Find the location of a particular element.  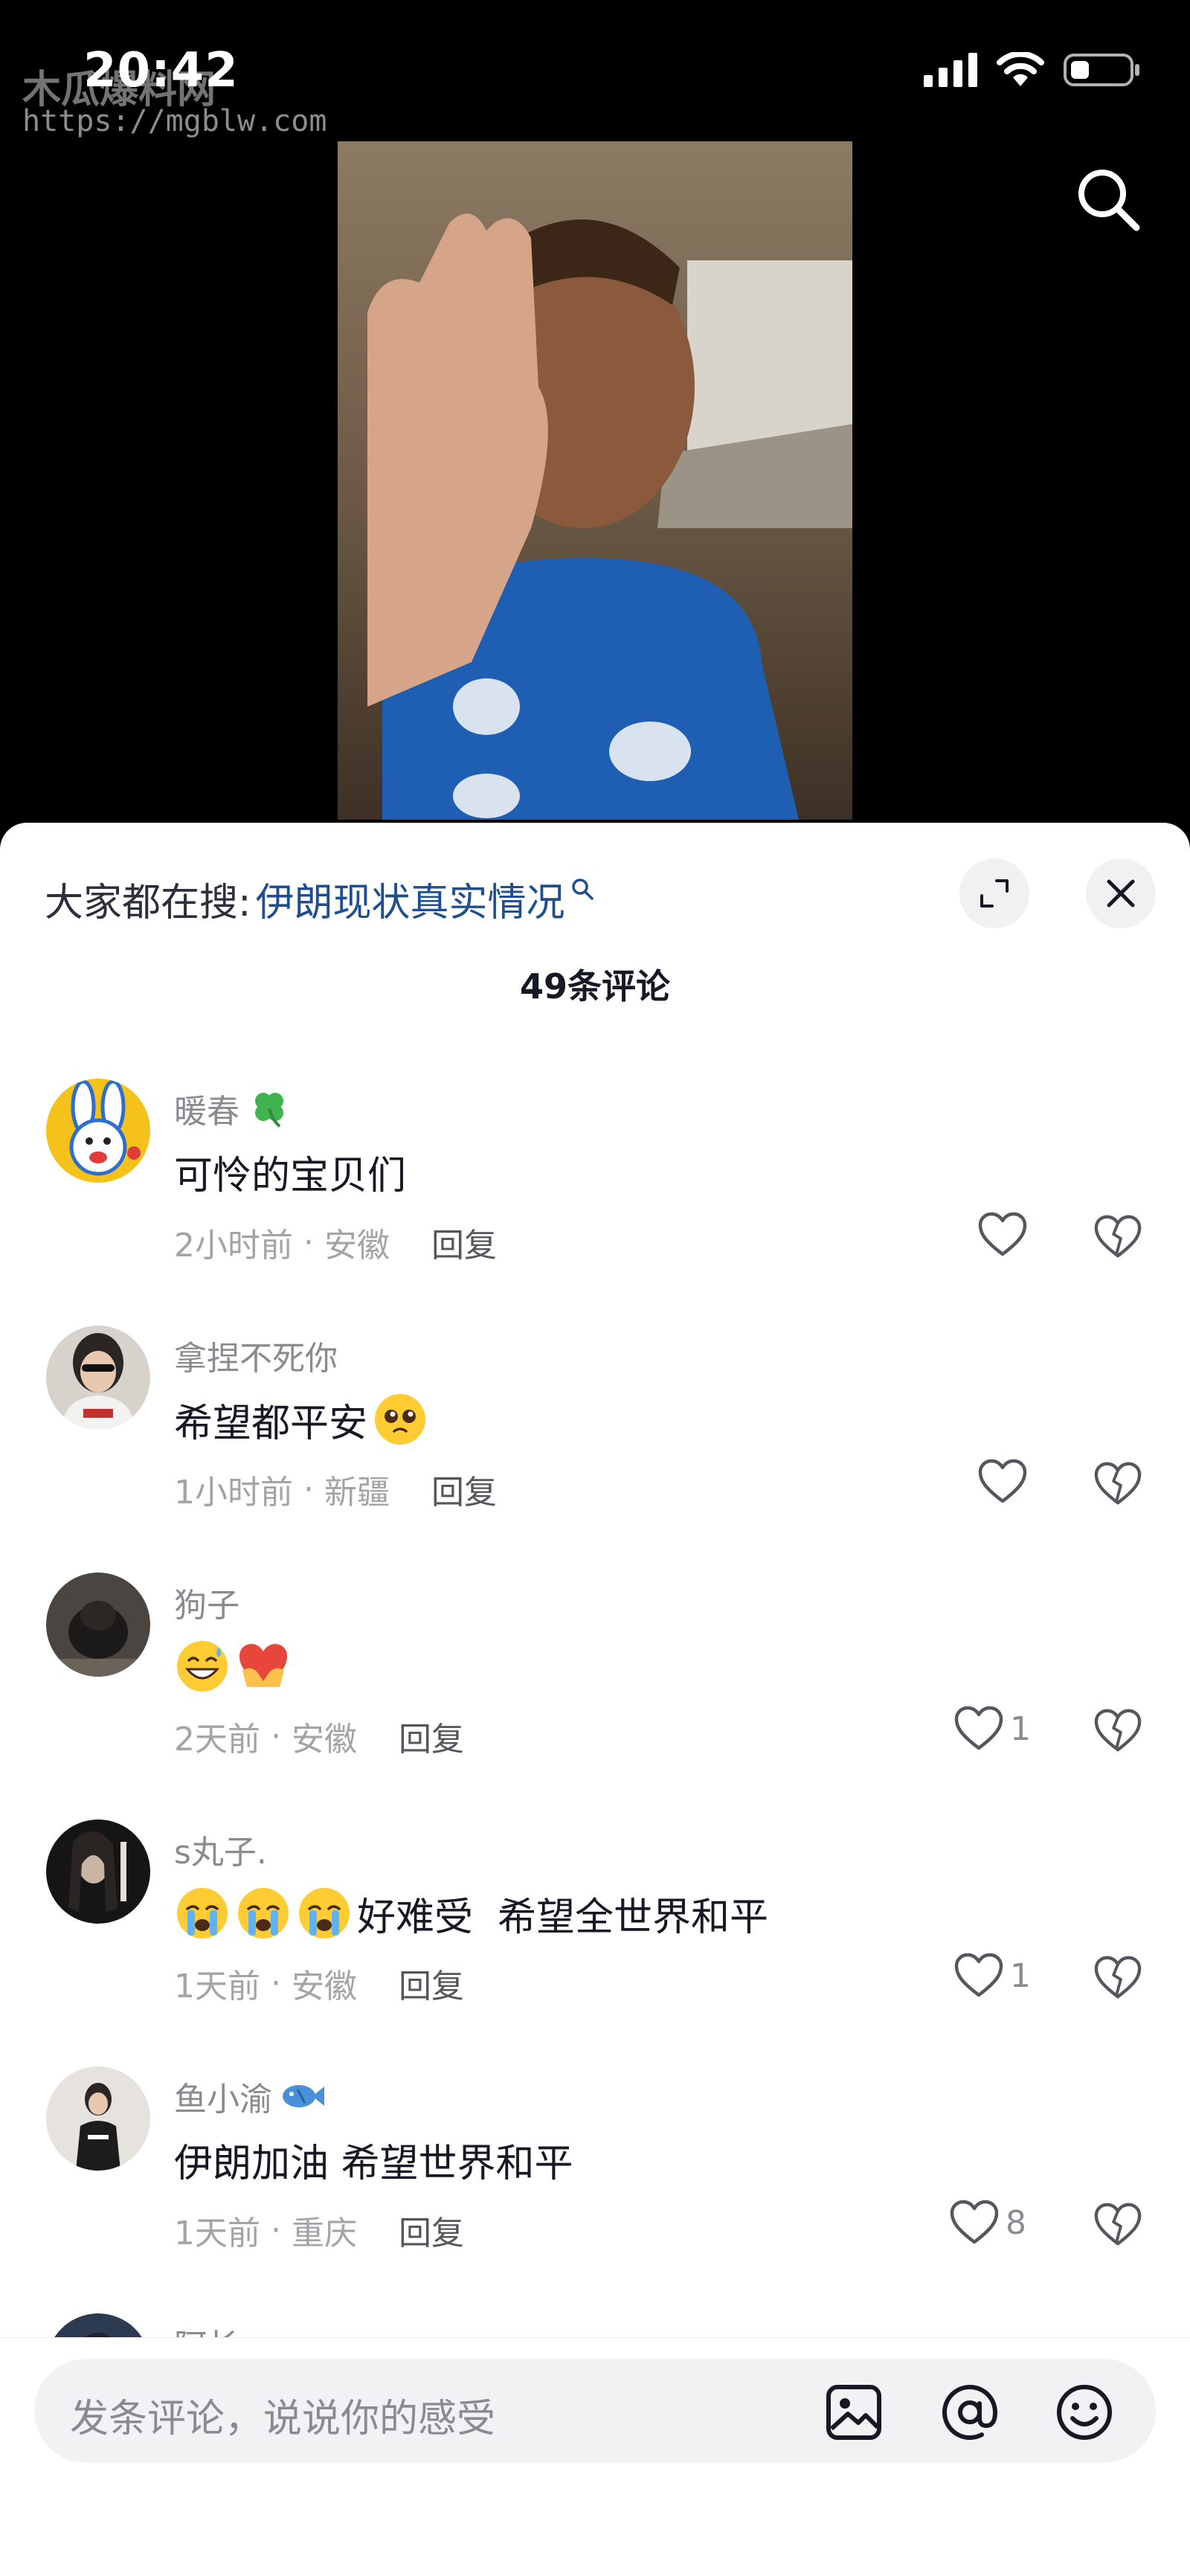

mention-button is located at coordinates (970, 2412).